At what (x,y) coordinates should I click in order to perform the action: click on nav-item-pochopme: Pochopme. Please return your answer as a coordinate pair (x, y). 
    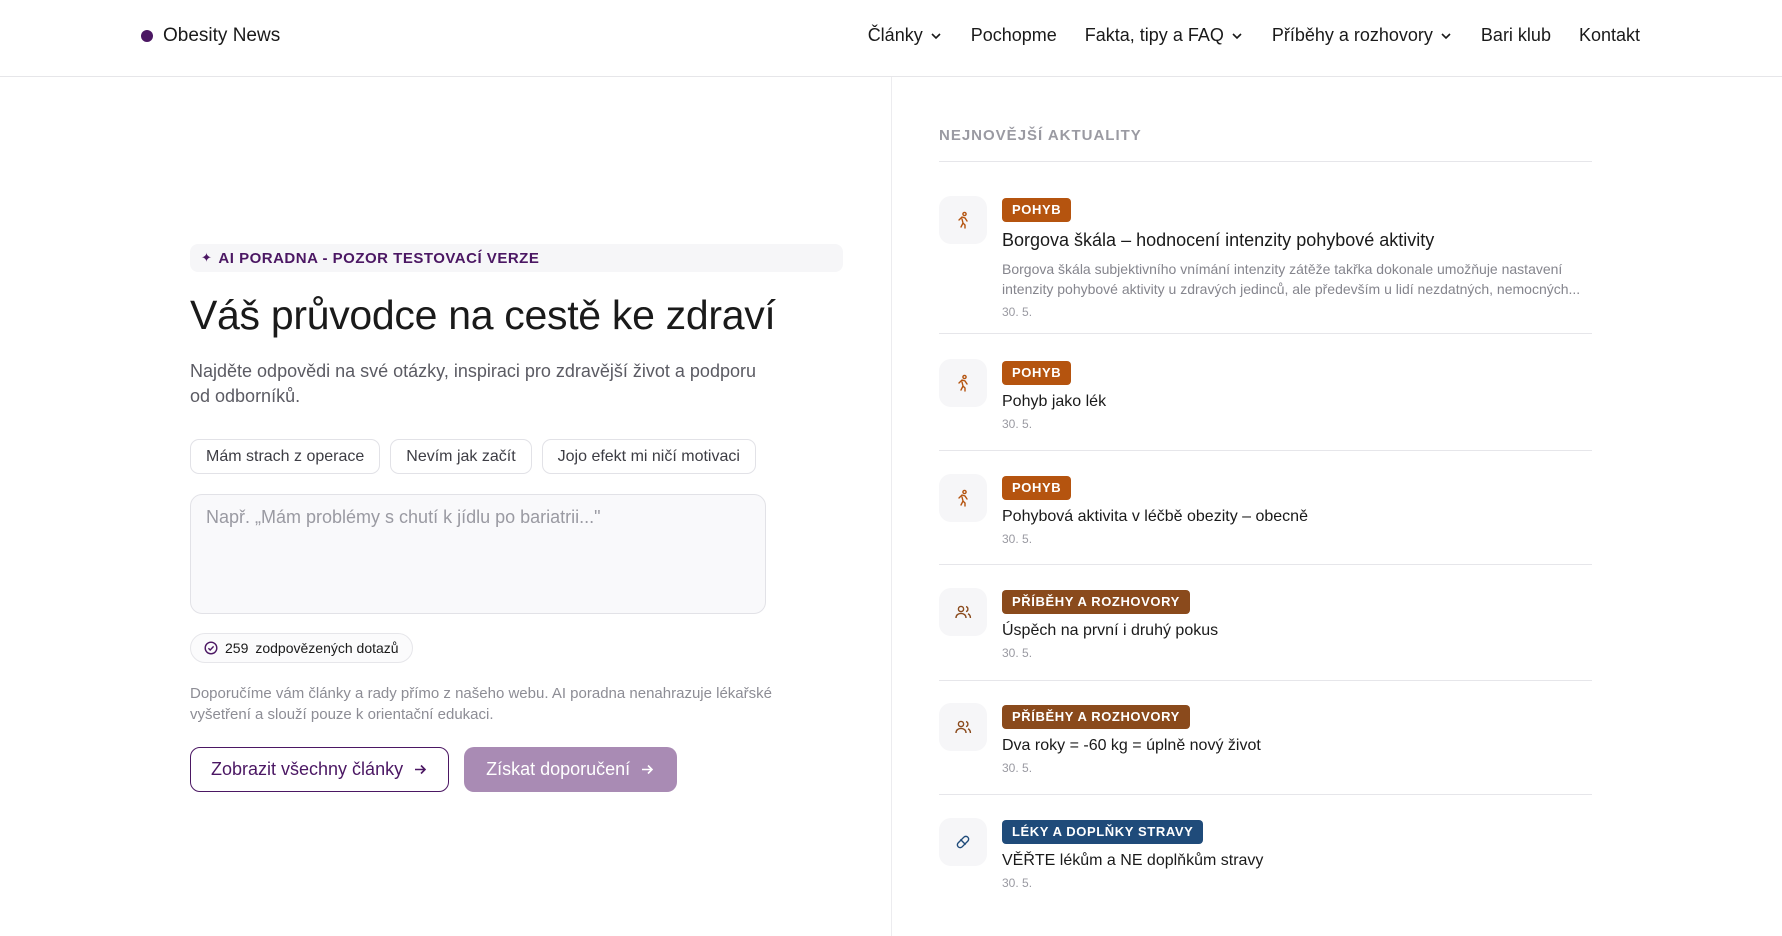
    Looking at the image, I should click on (1014, 35).